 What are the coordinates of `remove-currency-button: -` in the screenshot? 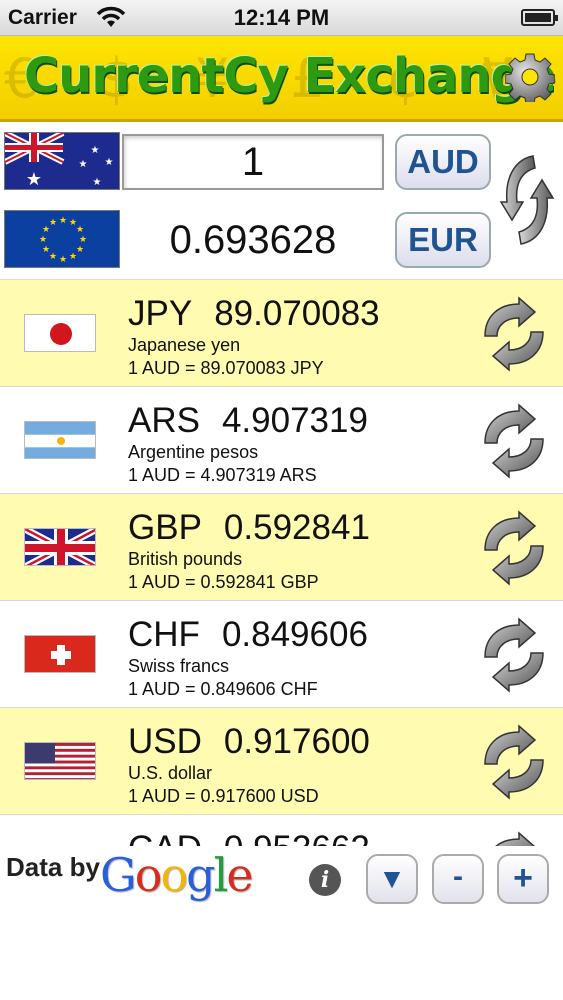 It's located at (458, 879).